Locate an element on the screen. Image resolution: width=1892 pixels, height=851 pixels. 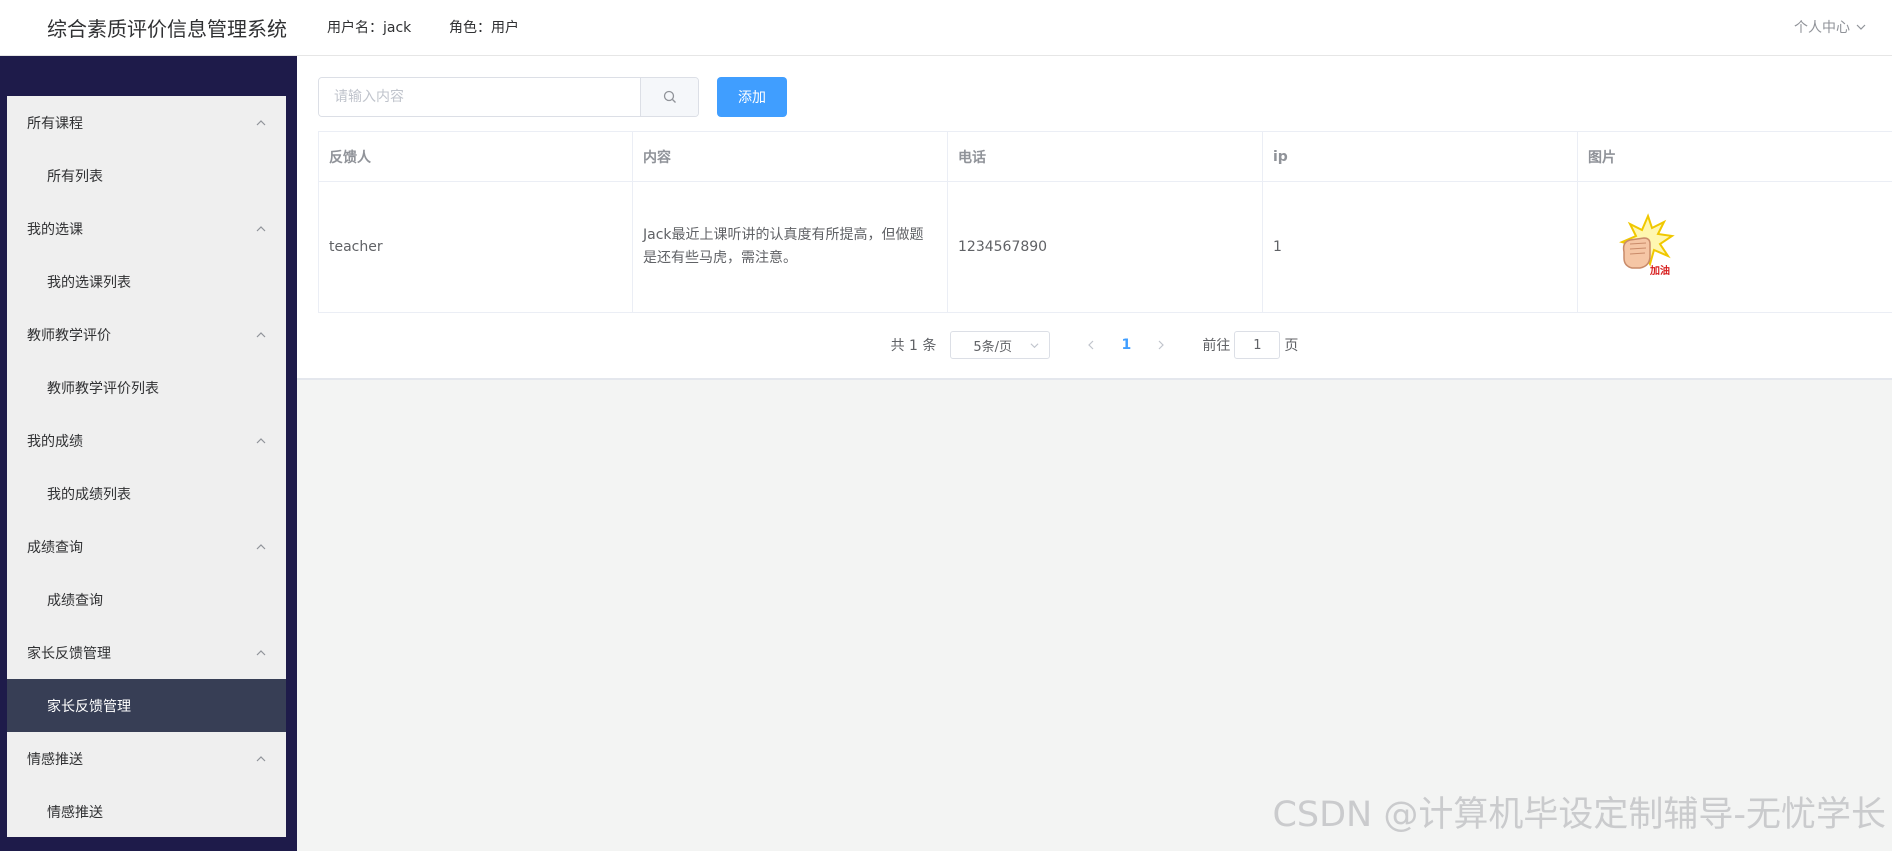
next-page-button is located at coordinates (1161, 345).